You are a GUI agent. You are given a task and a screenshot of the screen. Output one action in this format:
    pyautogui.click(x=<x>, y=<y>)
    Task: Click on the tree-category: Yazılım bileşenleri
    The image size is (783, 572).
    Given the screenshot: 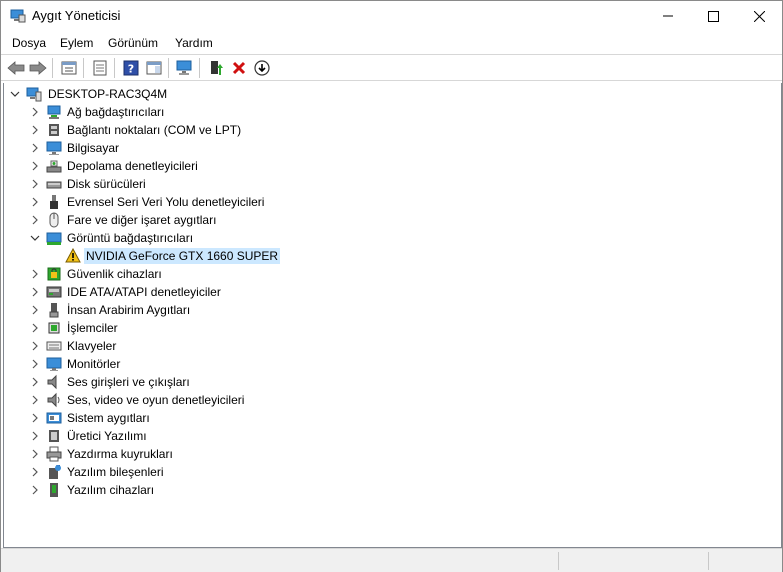 What is the action you would take?
    pyautogui.click(x=204, y=472)
    